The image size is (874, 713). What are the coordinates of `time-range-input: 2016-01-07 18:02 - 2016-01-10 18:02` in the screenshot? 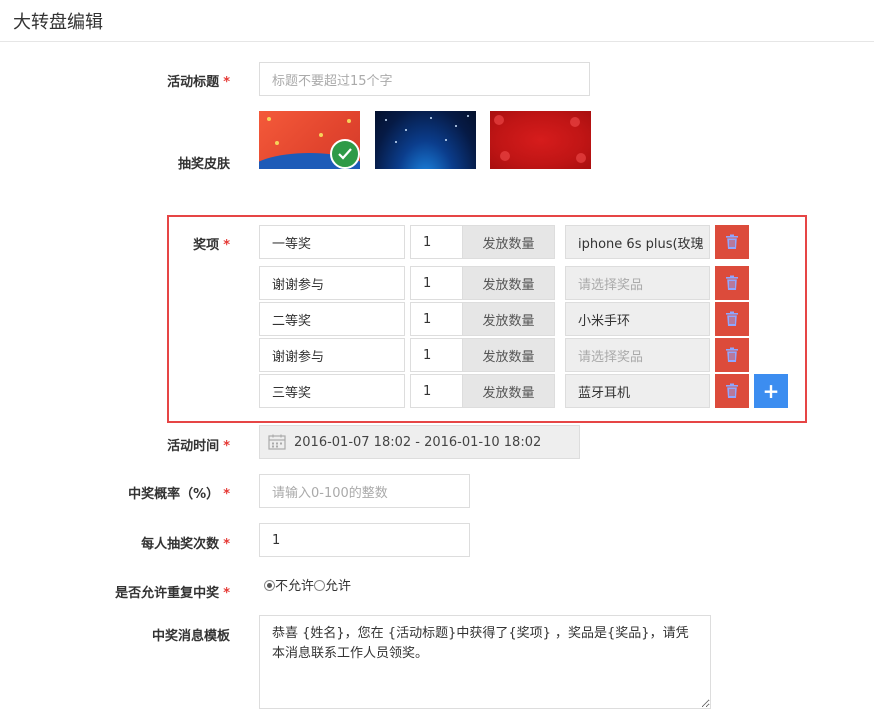 It's located at (419, 442).